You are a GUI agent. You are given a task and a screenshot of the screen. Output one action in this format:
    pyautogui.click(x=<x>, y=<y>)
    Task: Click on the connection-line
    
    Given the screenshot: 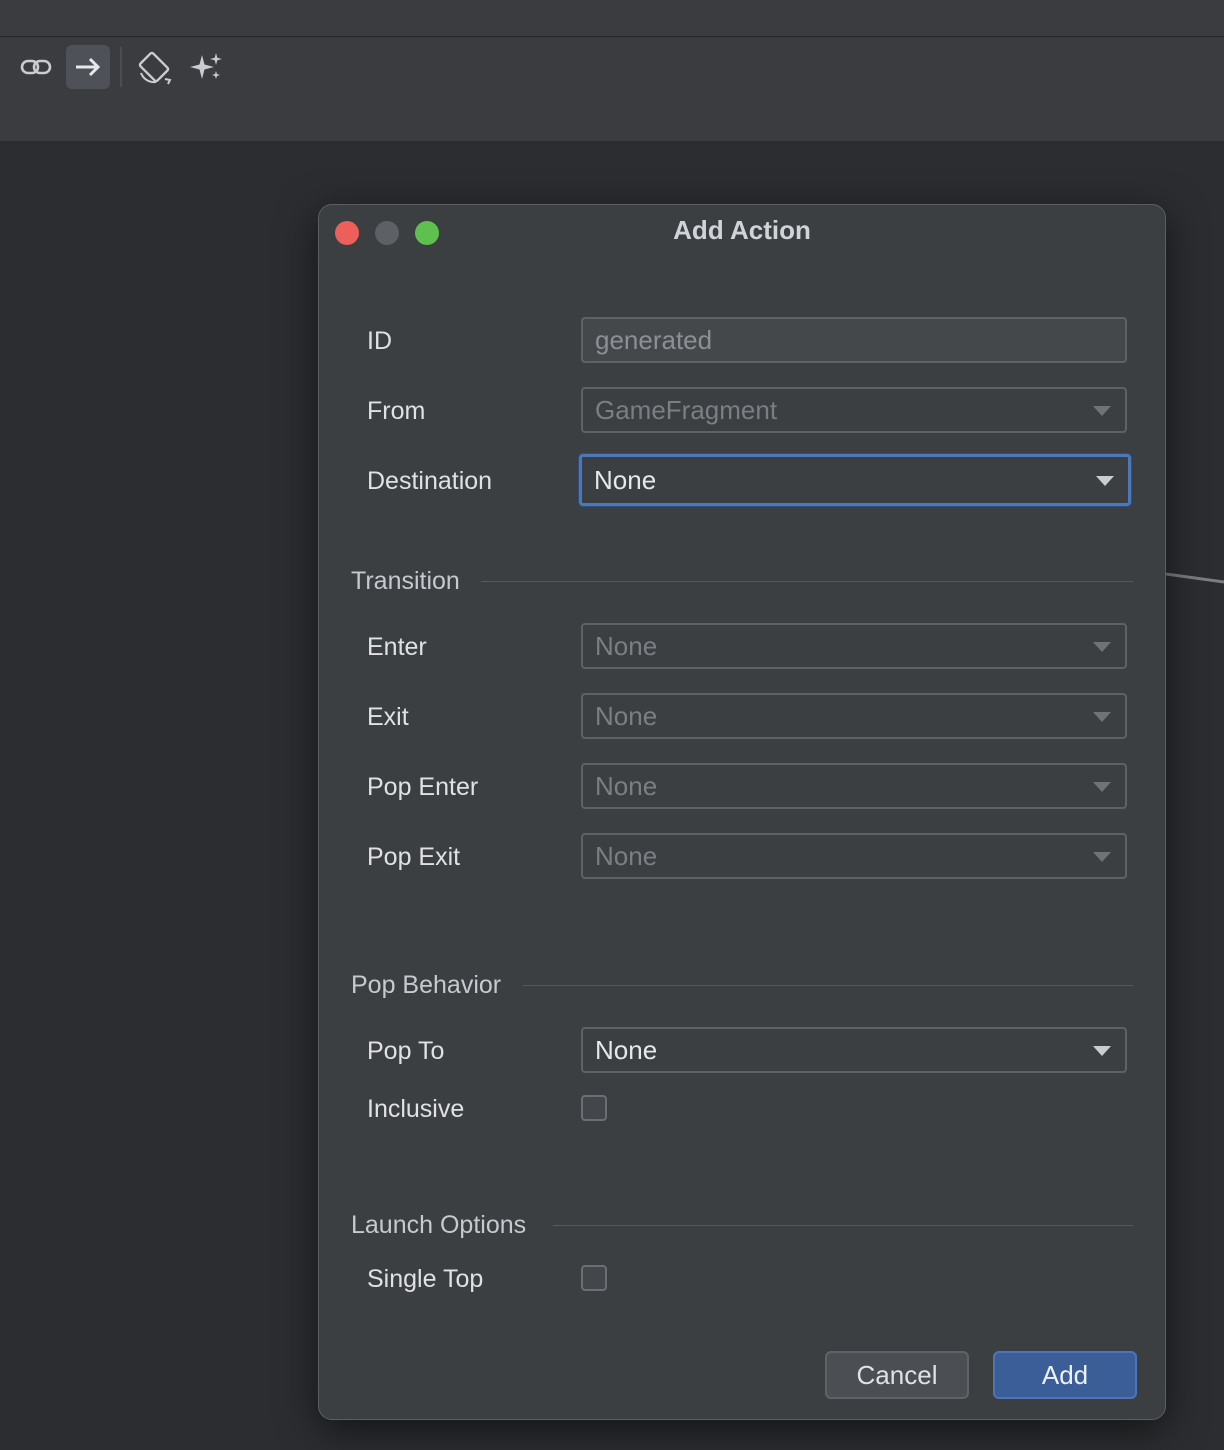 What is the action you would take?
    pyautogui.click(x=1195, y=578)
    